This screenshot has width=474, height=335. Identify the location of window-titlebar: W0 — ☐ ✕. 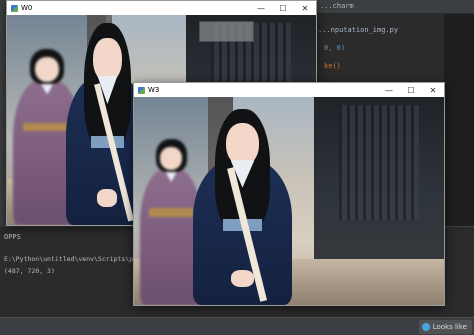
(161, 8).